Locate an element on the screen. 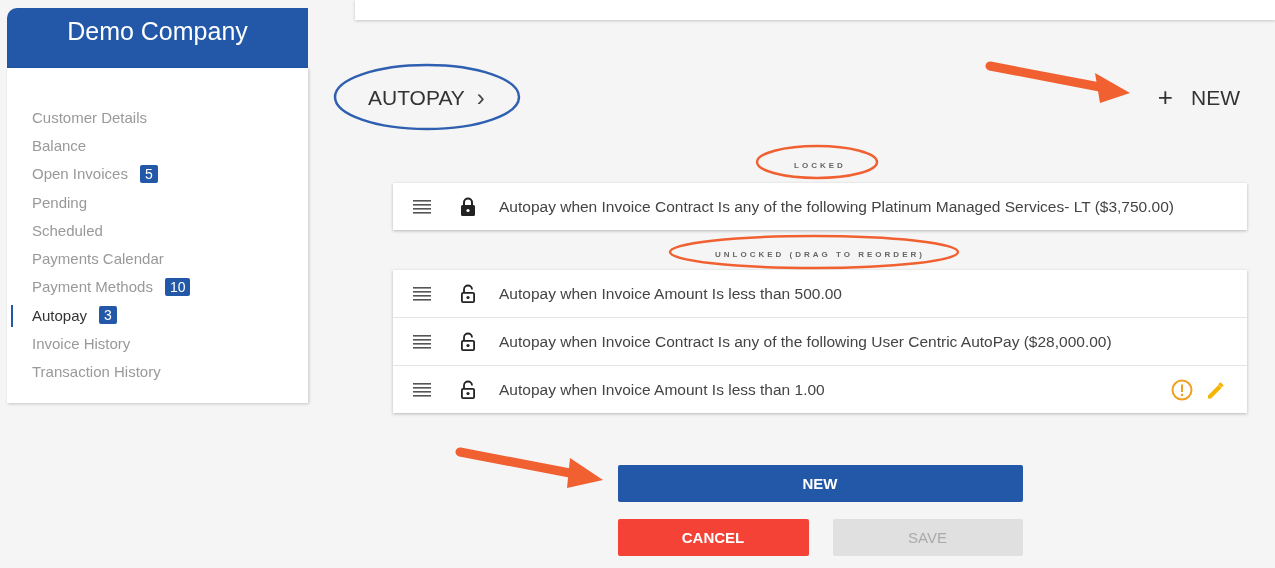 This screenshot has width=1275, height=568. page-title: AUTOPAY is located at coordinates (416, 97).